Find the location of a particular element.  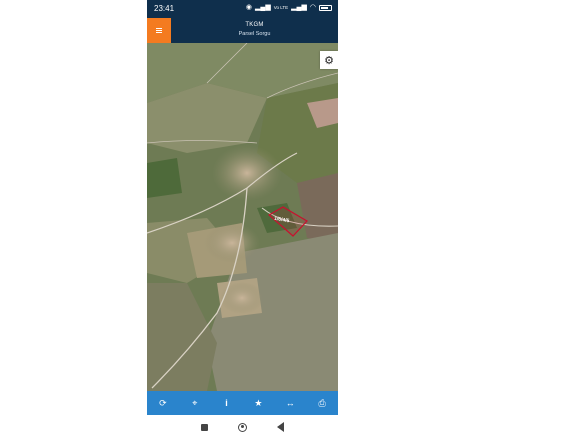

favorite-button: ★ is located at coordinates (258, 403).